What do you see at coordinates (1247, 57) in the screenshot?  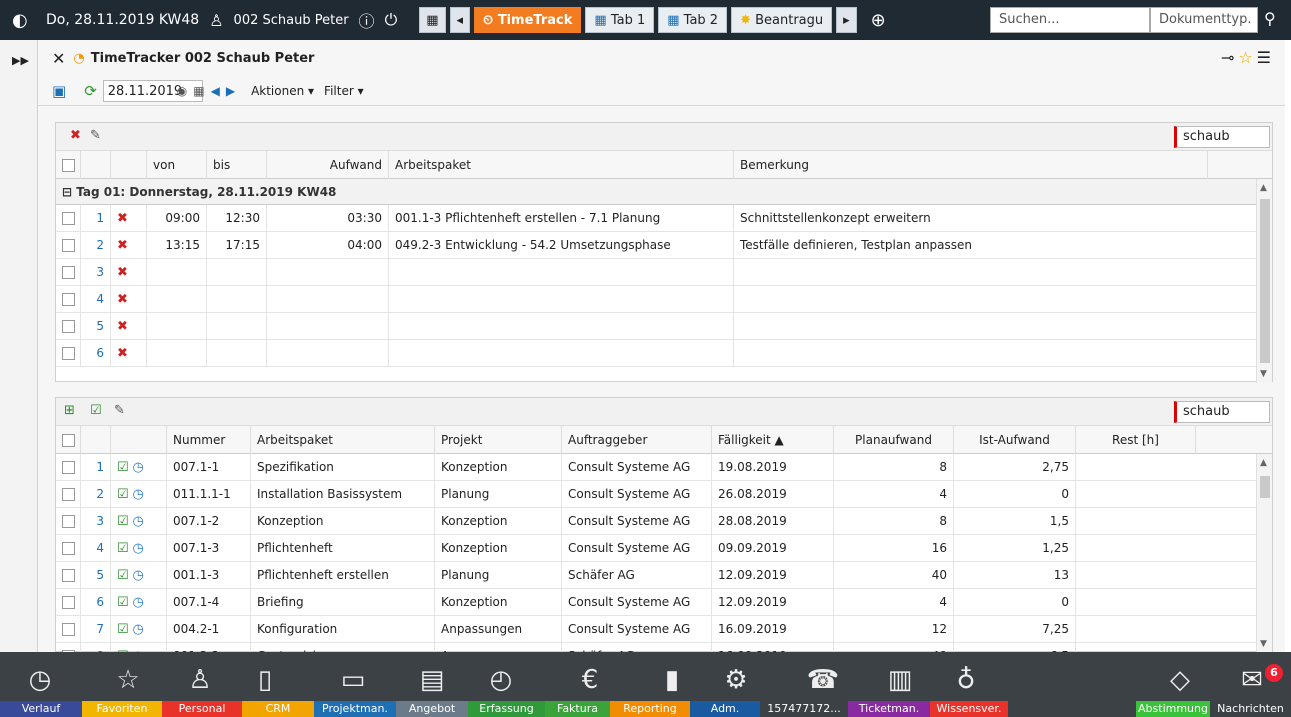 I see `favorite-star-icon: ☆` at bounding box center [1247, 57].